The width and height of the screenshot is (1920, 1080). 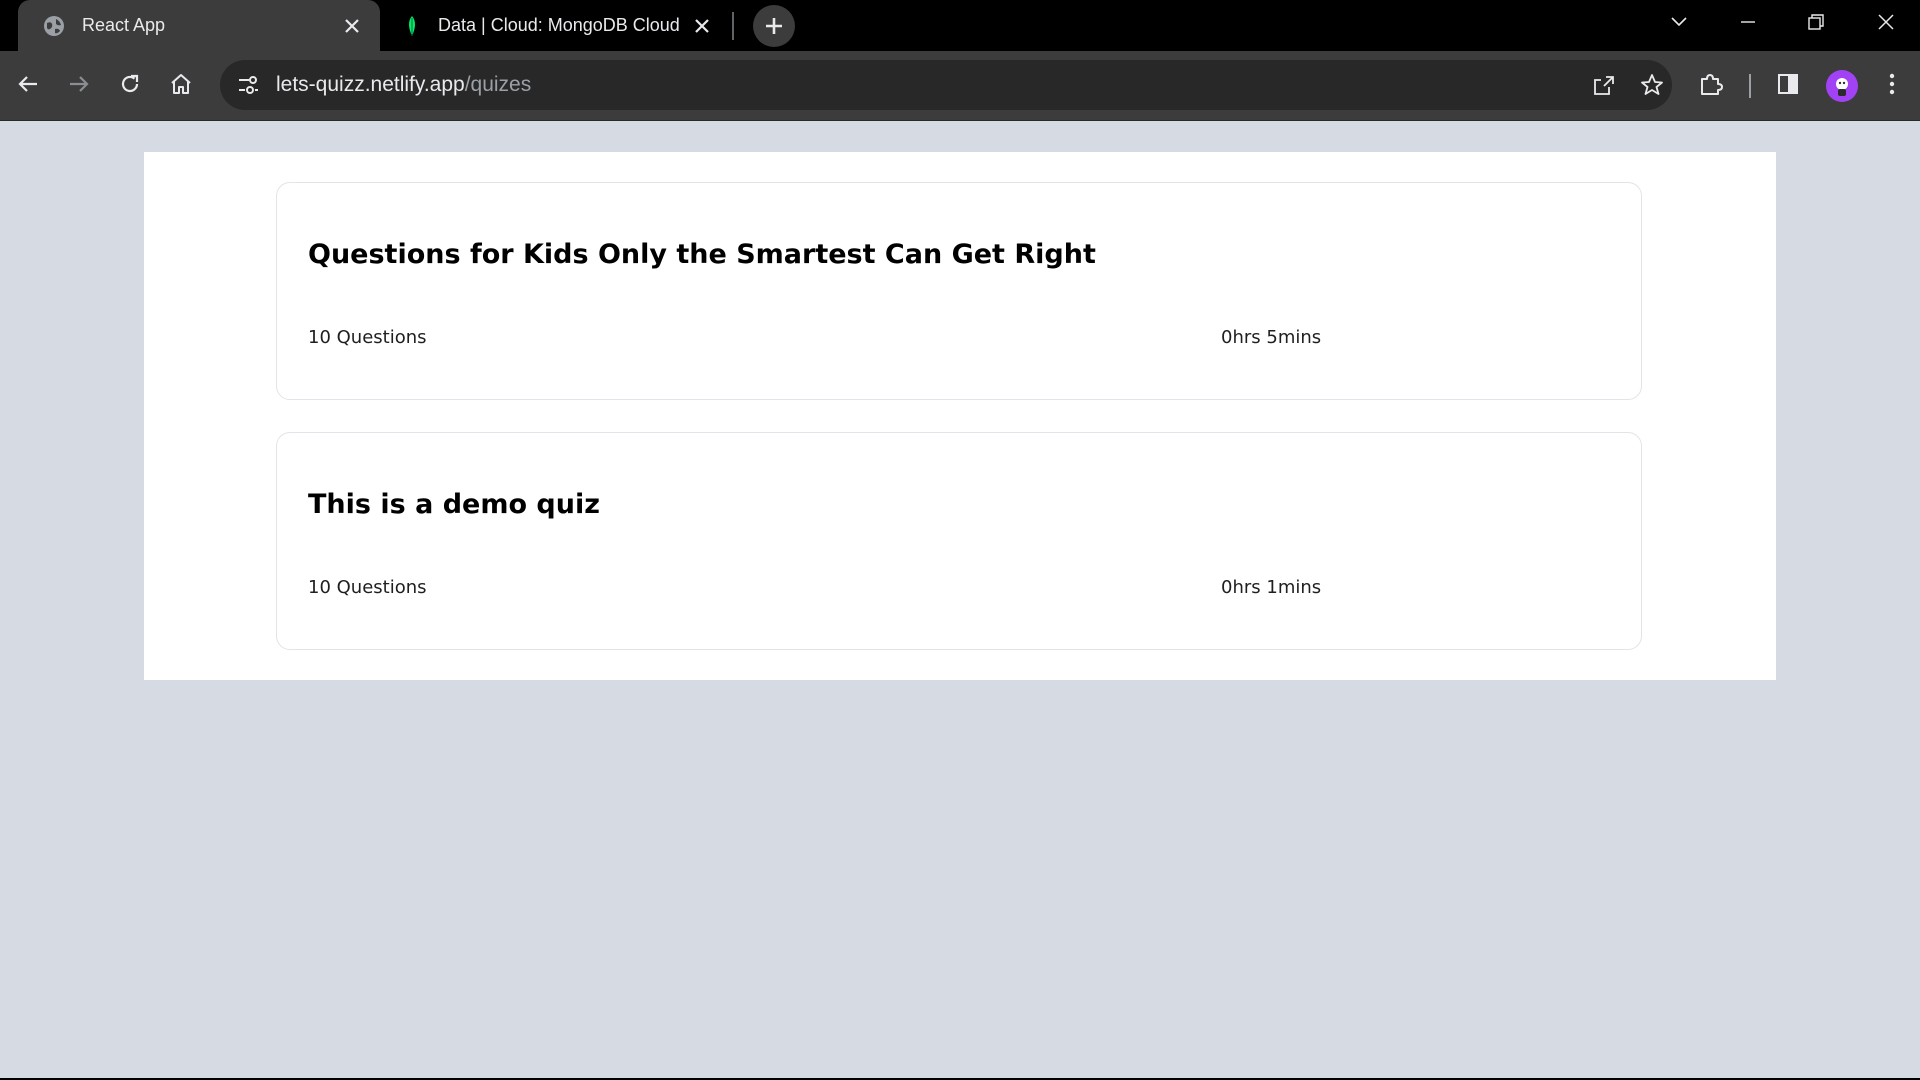 I want to click on extensions-button, so click(x=1711, y=84).